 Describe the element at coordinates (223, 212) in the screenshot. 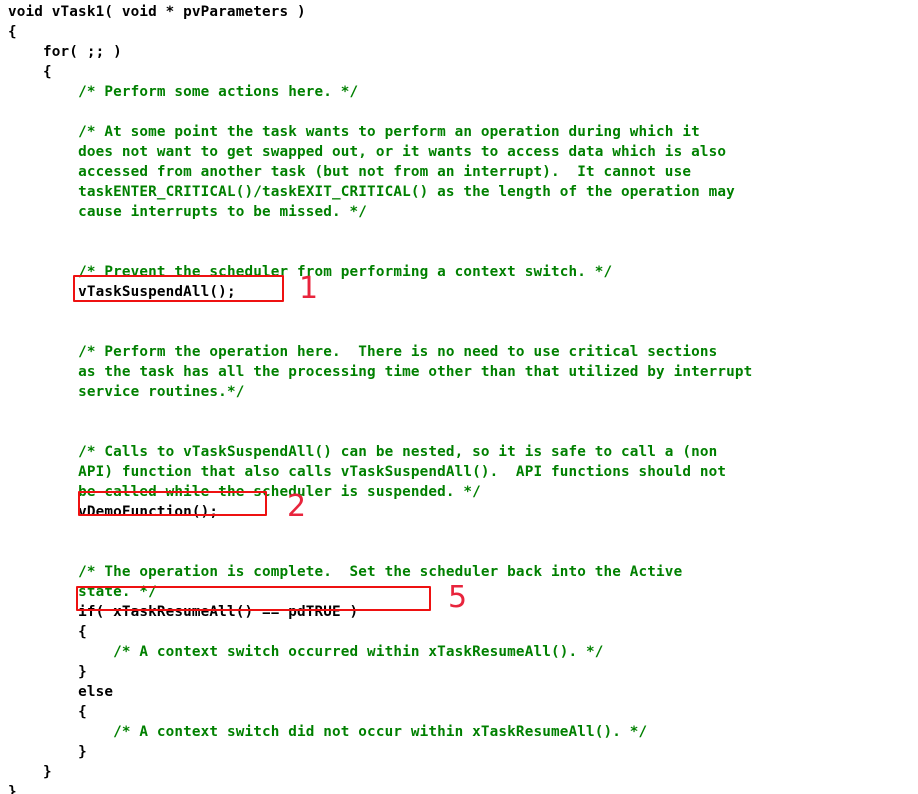

I see `code-comment: cause interrupts to be missed. */` at that location.